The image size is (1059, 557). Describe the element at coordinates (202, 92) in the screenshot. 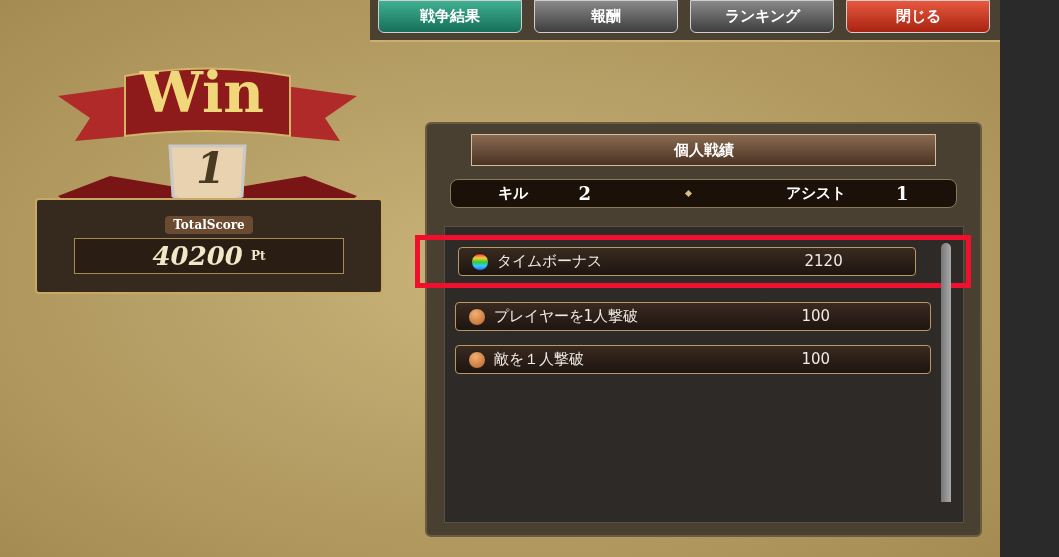

I see `win-title: Win` at that location.